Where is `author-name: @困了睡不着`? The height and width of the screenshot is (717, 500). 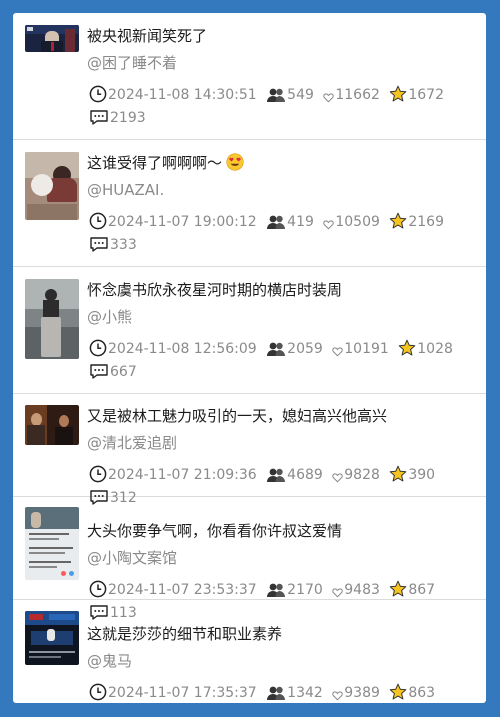 author-name: @困了睡不着 is located at coordinates (132, 63).